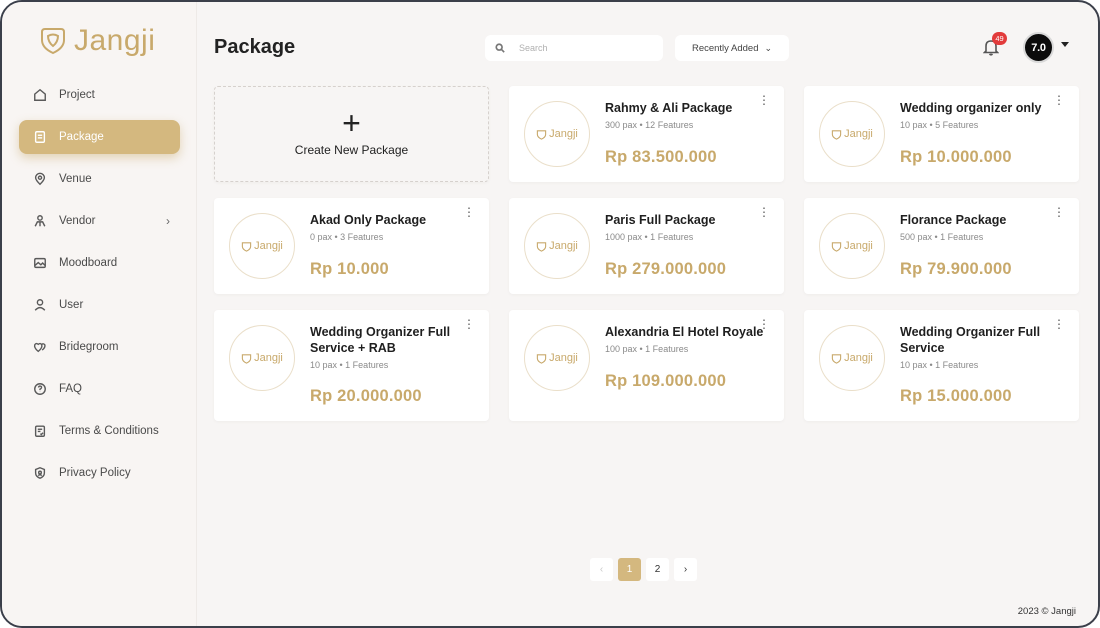 This screenshot has height=628, width=1100. What do you see at coordinates (99, 389) in the screenshot?
I see `sidebar-item-faq: FAQ` at bounding box center [99, 389].